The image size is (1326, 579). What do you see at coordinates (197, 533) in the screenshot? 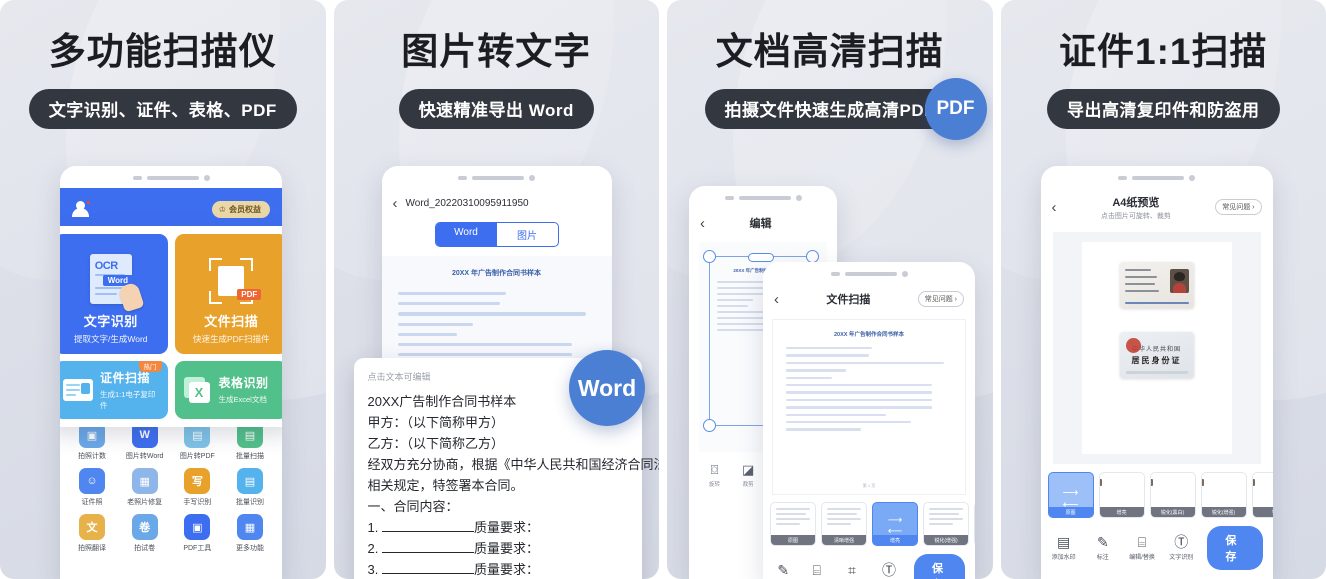
I see `grid-item: ▣ PDF工具` at bounding box center [197, 533].